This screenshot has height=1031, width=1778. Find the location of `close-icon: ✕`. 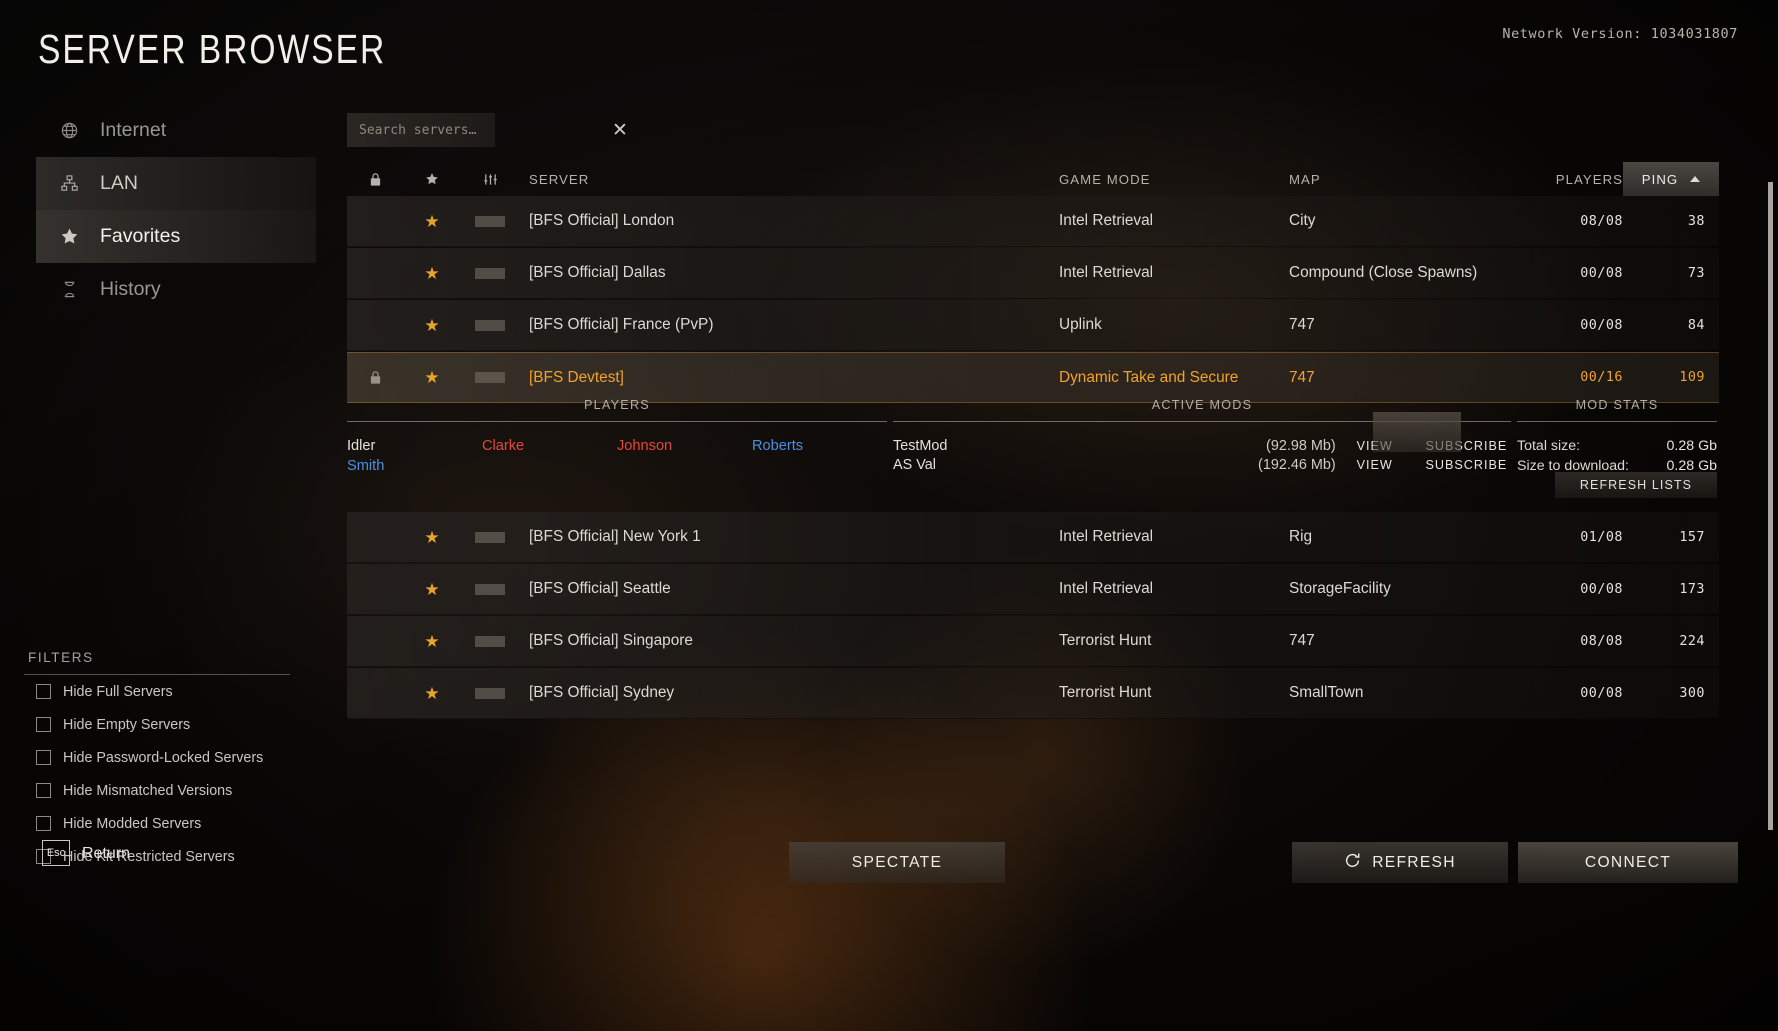

close-icon: ✕ is located at coordinates (620, 130).